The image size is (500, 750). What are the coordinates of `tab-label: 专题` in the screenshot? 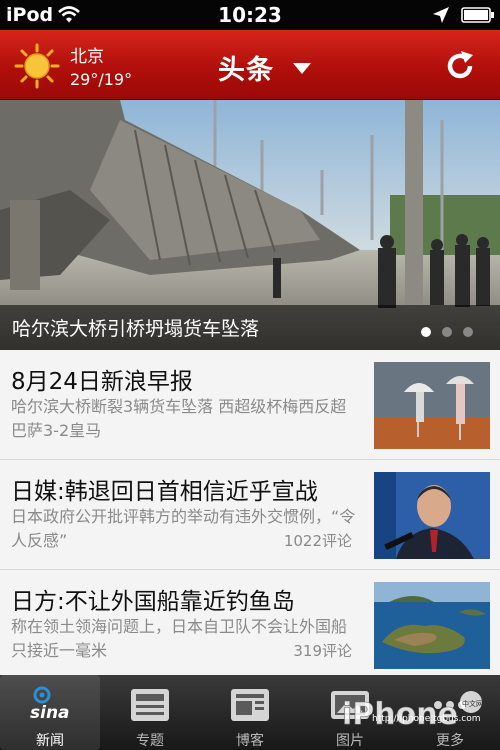 It's located at (150, 741).